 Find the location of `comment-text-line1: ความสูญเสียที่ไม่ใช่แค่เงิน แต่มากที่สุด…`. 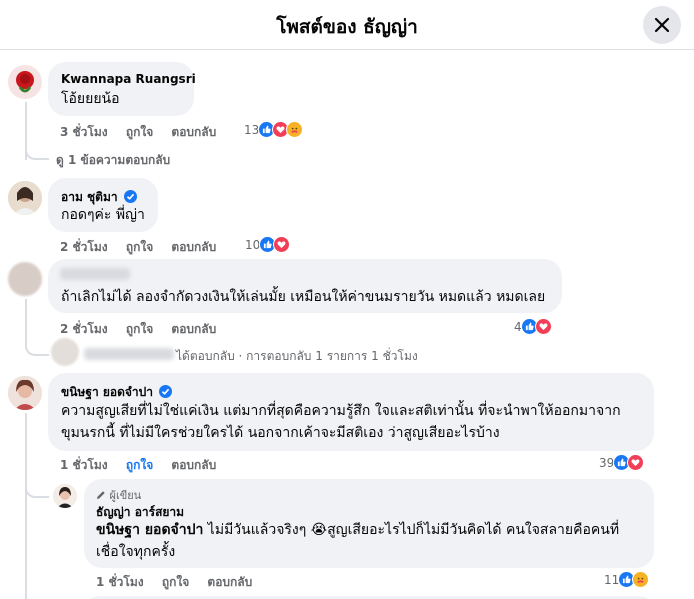

comment-text-line1: ความสูญเสียที่ไม่ใช่แค่เงิน แต่มากที่สุด… is located at coordinates (341, 411).